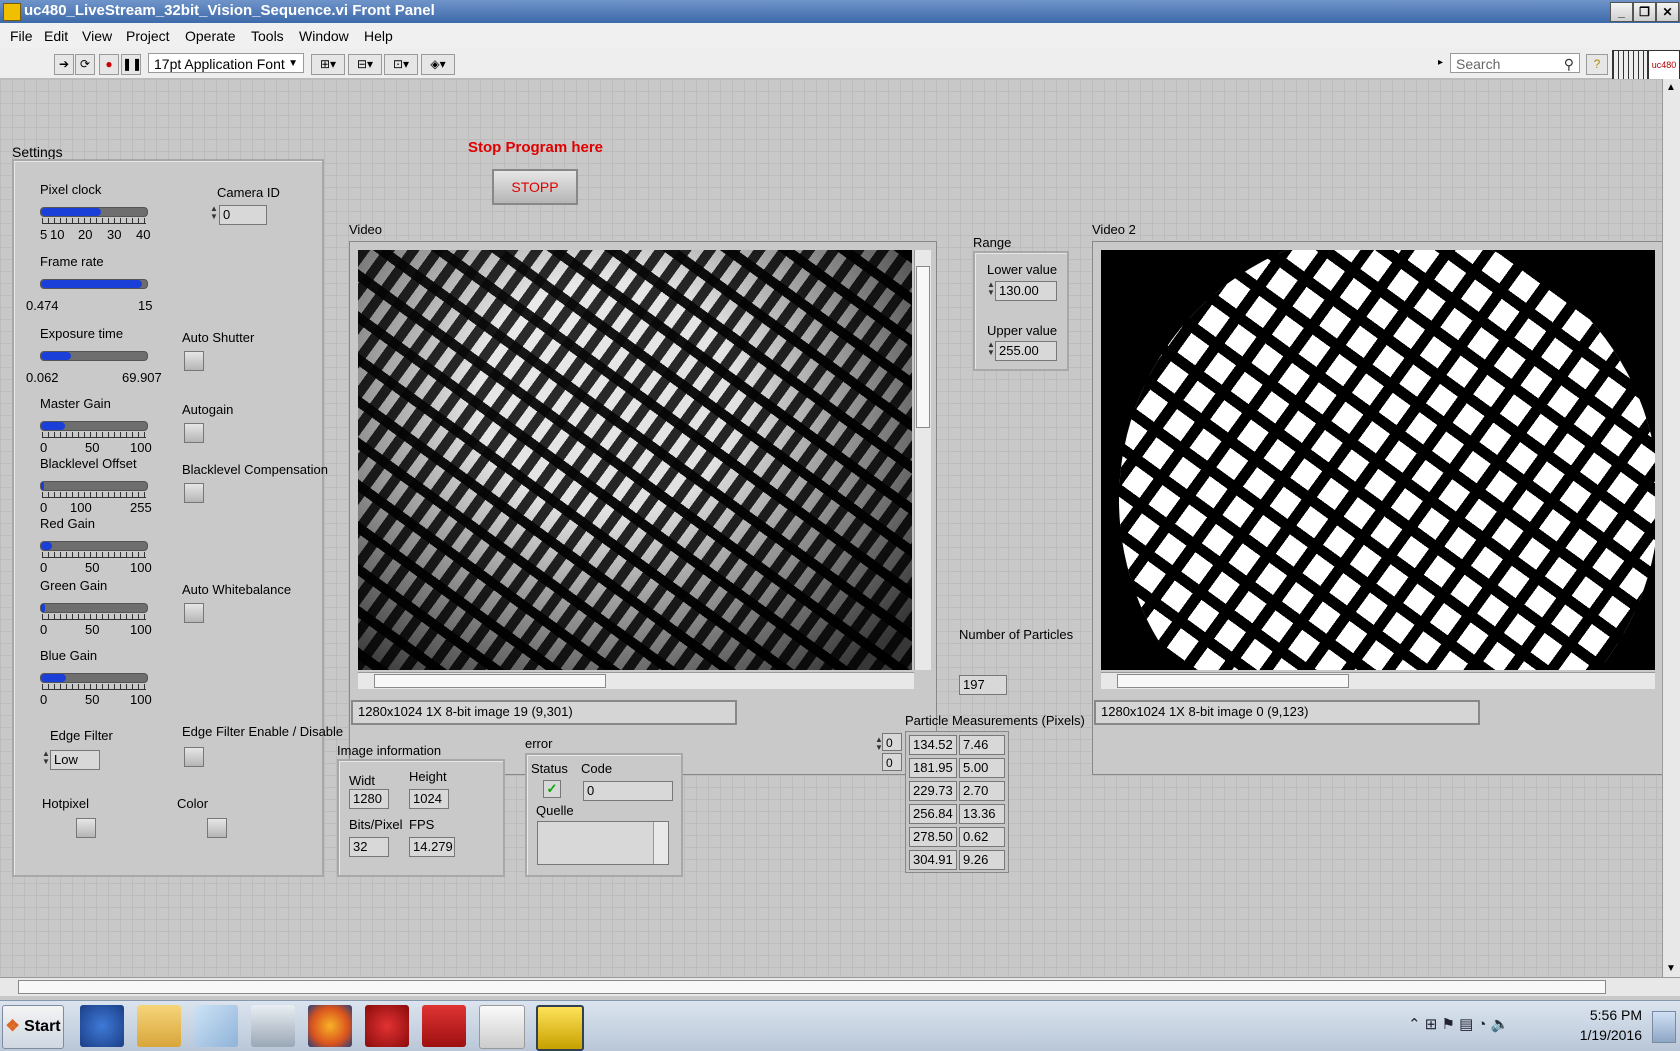  I want to click on solidworks-icon, so click(444, 1026).